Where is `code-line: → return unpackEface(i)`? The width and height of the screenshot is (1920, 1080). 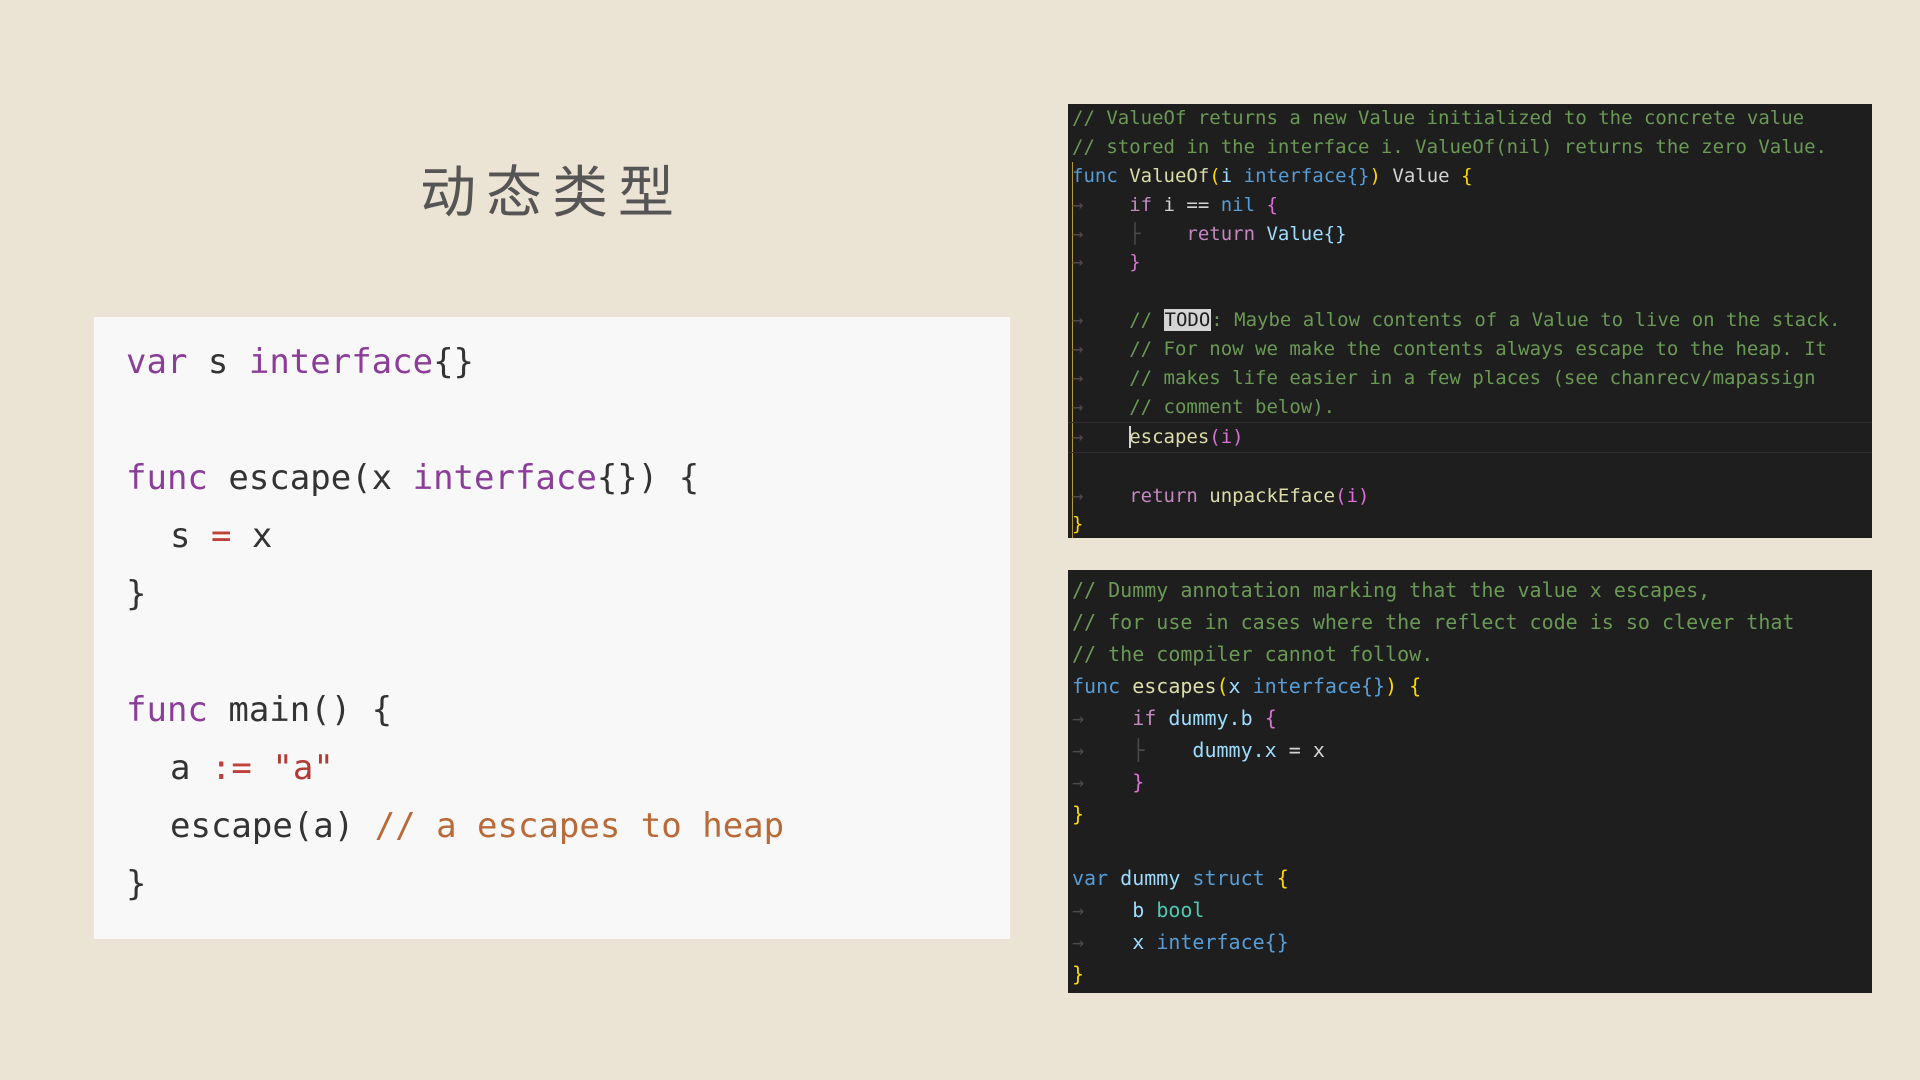 code-line: → return unpackEface(i) is located at coordinates (1221, 495).